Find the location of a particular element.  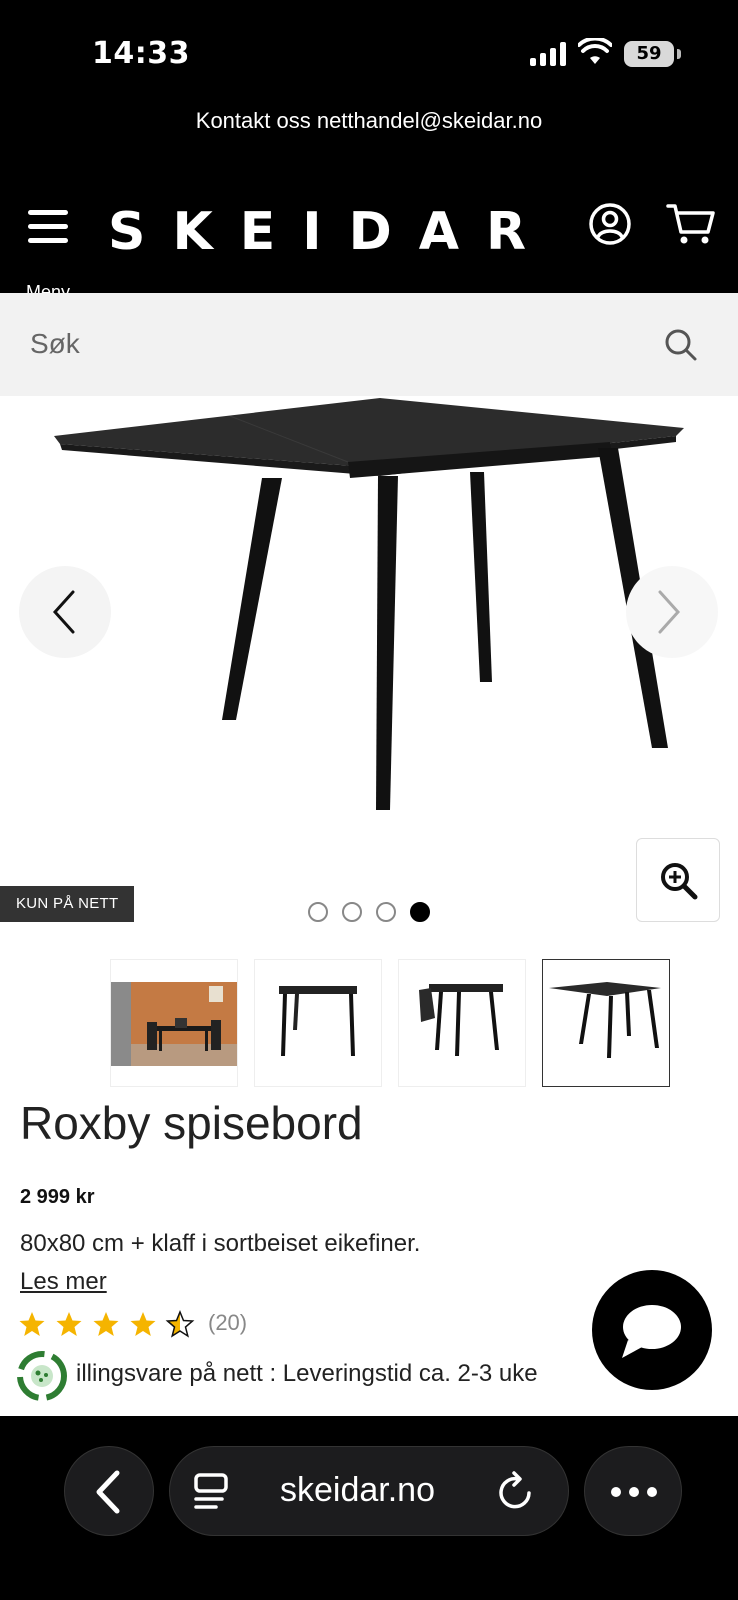

chat-button is located at coordinates (652, 1330).